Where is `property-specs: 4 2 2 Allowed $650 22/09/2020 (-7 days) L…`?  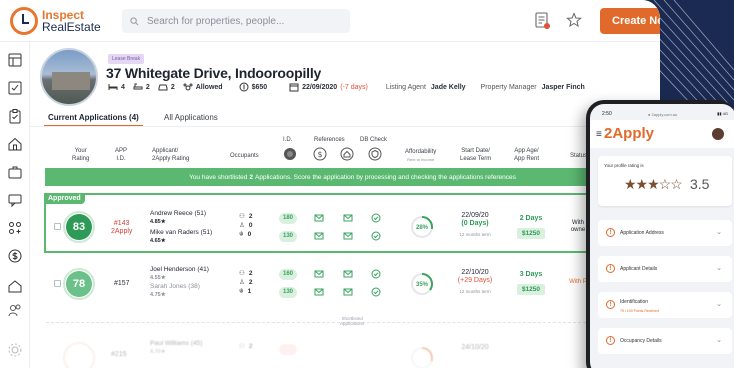 property-specs: 4 2 2 Allowed $650 22/09/2020 (-7 days) L… is located at coordinates (346, 87).